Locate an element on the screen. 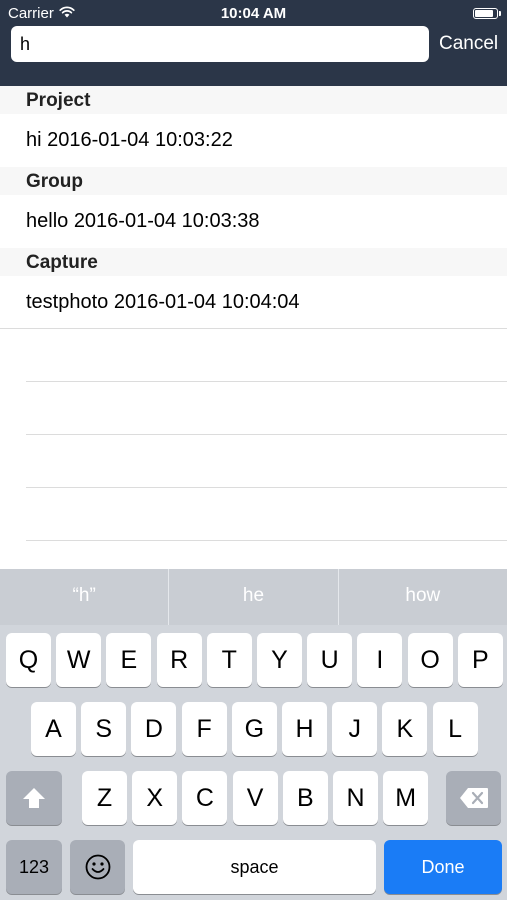  key-q: Q is located at coordinates (28, 660).